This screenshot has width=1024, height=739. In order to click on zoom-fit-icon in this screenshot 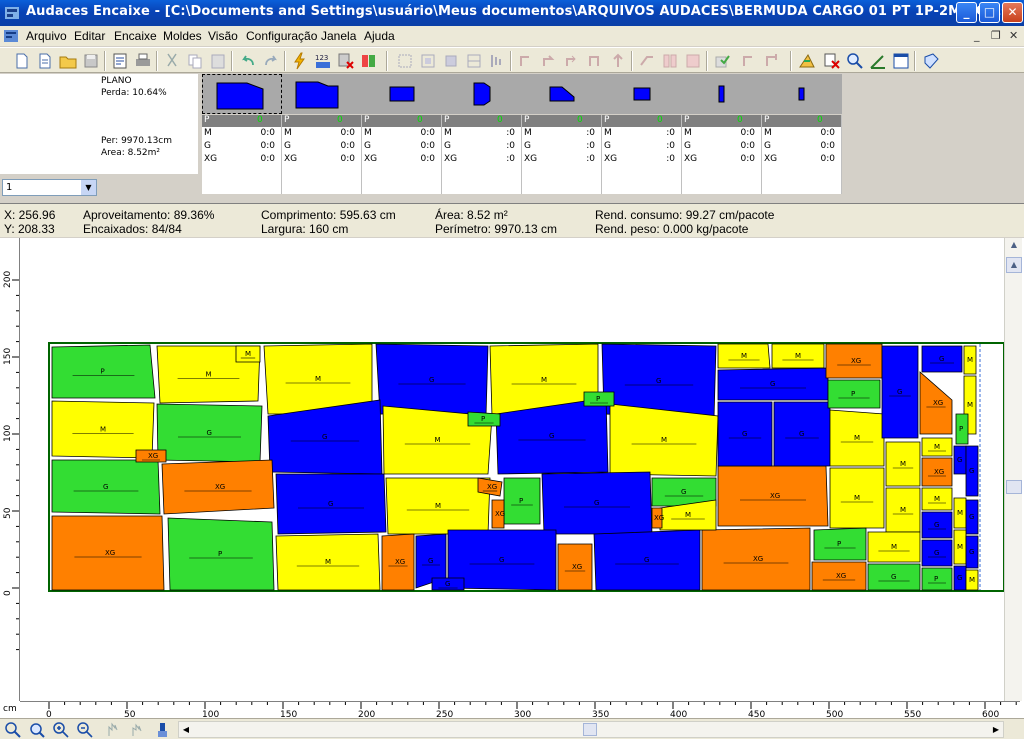, I will do `click(37, 730)`.